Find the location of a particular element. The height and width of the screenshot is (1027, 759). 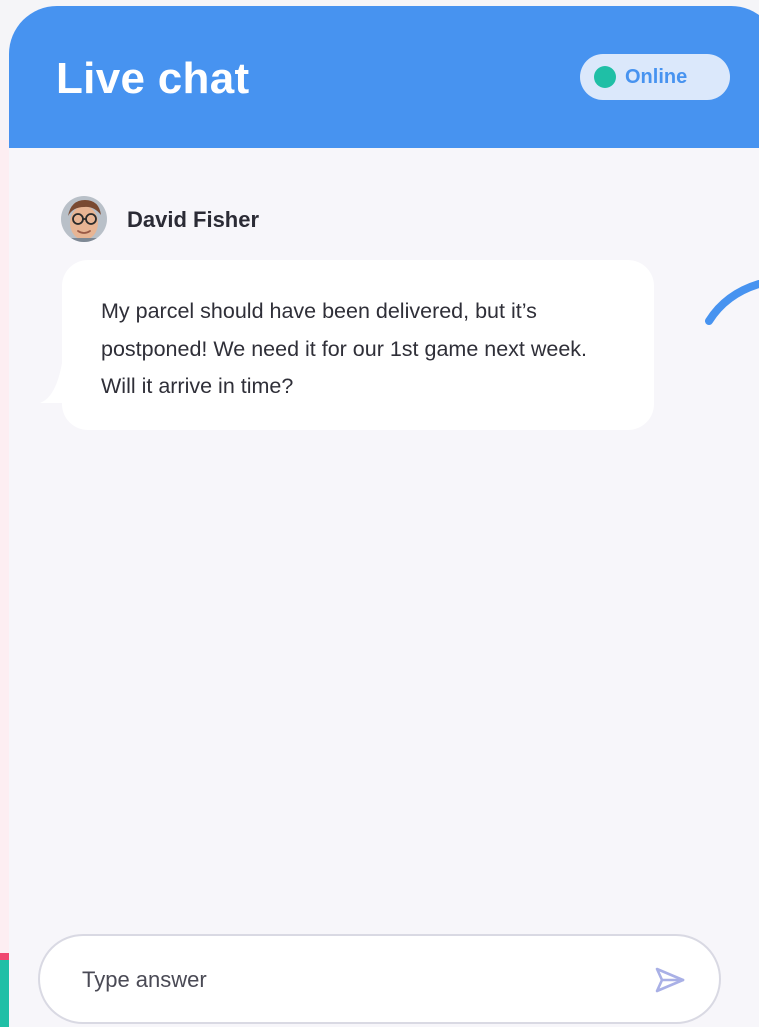

status-badge: Online is located at coordinates (655, 77).